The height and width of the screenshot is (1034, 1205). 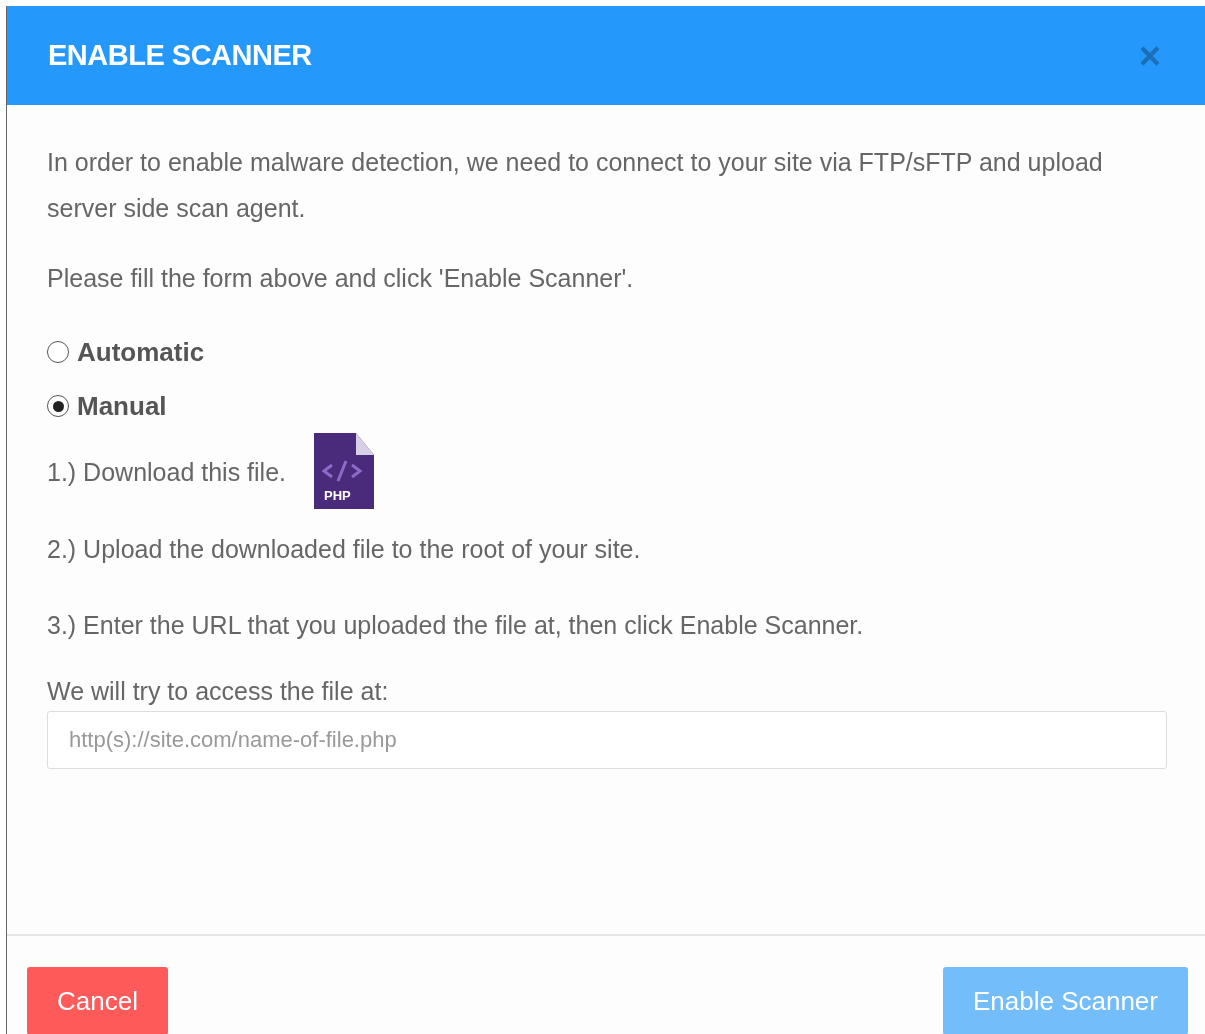 What do you see at coordinates (344, 472) in the screenshot?
I see `php-file-icon: PHP` at bounding box center [344, 472].